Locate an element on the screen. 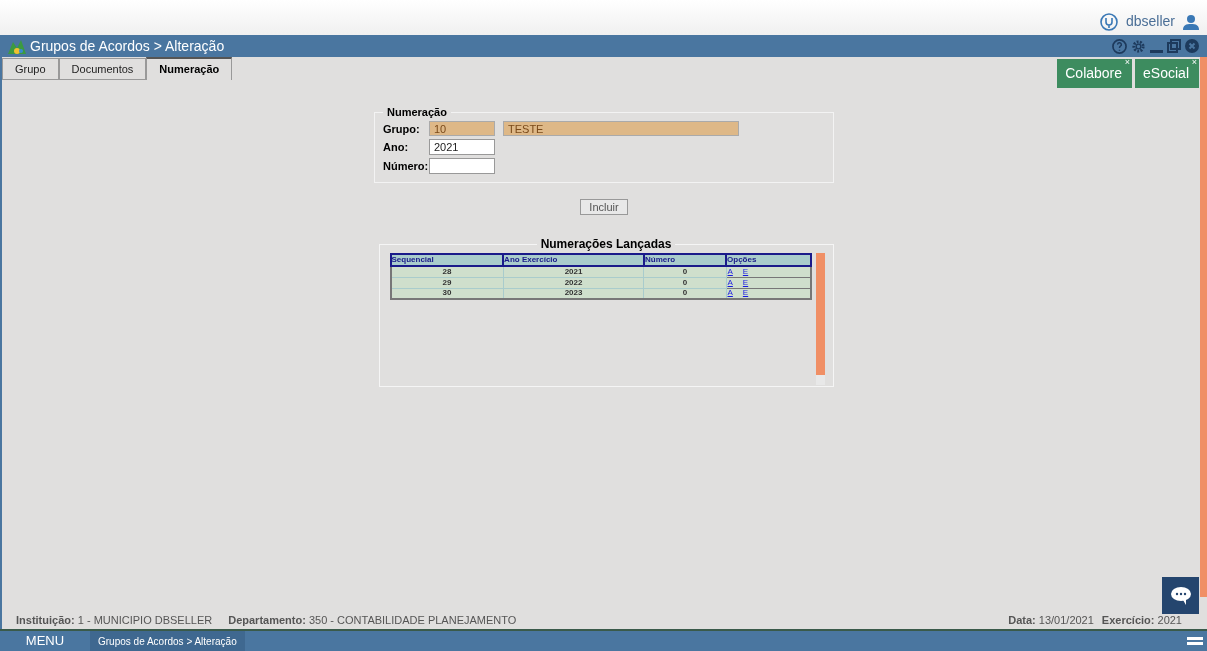  table-cell: 2022 is located at coordinates (573, 282).